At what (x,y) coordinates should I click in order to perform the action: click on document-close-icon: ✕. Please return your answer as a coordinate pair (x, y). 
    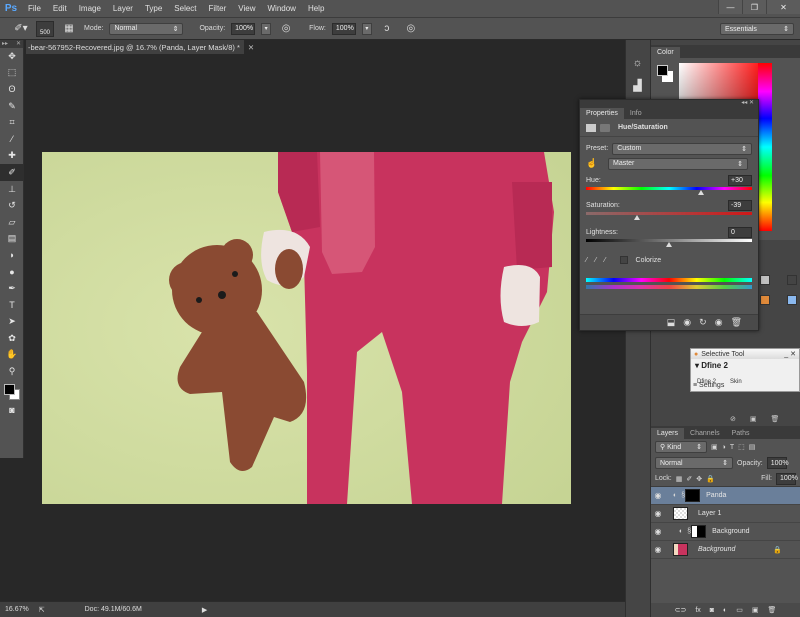
    Looking at the image, I should click on (251, 47).